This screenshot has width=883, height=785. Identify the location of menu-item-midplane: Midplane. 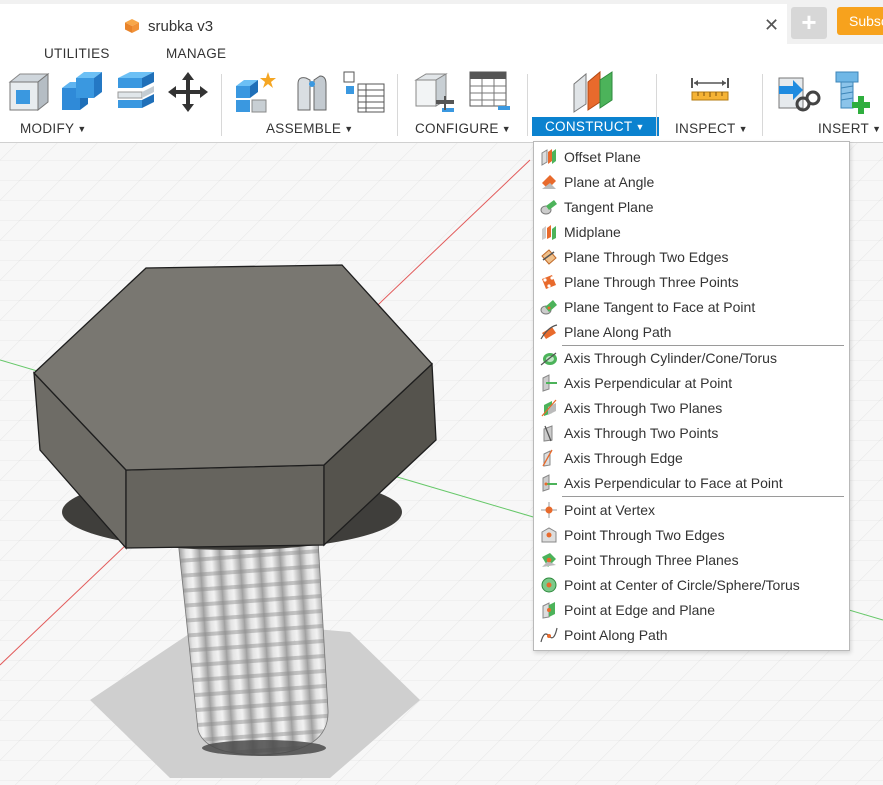
(691, 231).